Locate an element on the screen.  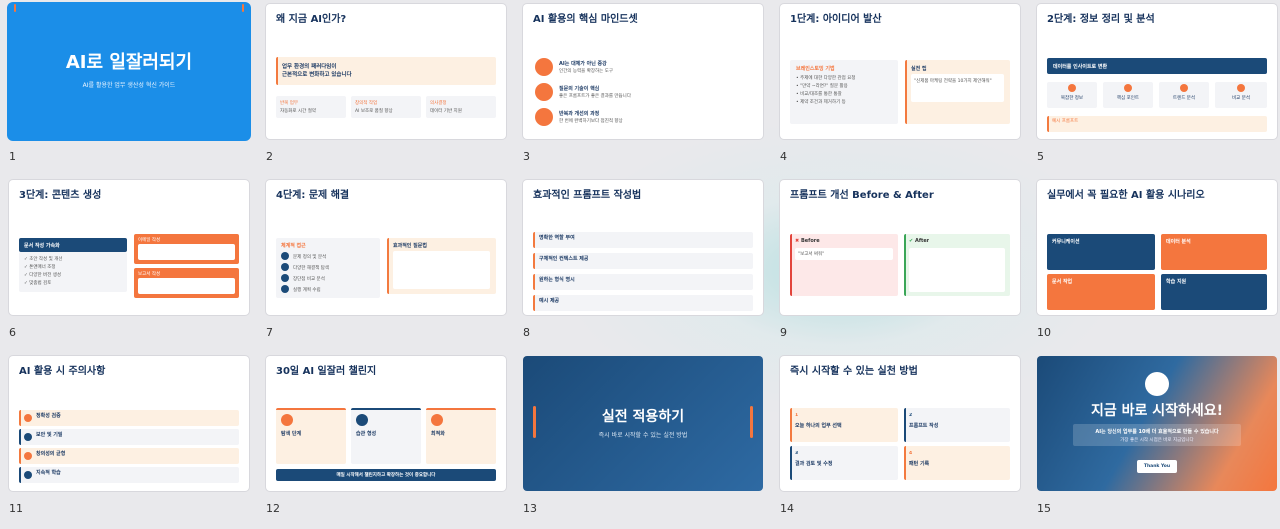
card-text: AI 보조로 품질 향상 is located at coordinates (374, 111).